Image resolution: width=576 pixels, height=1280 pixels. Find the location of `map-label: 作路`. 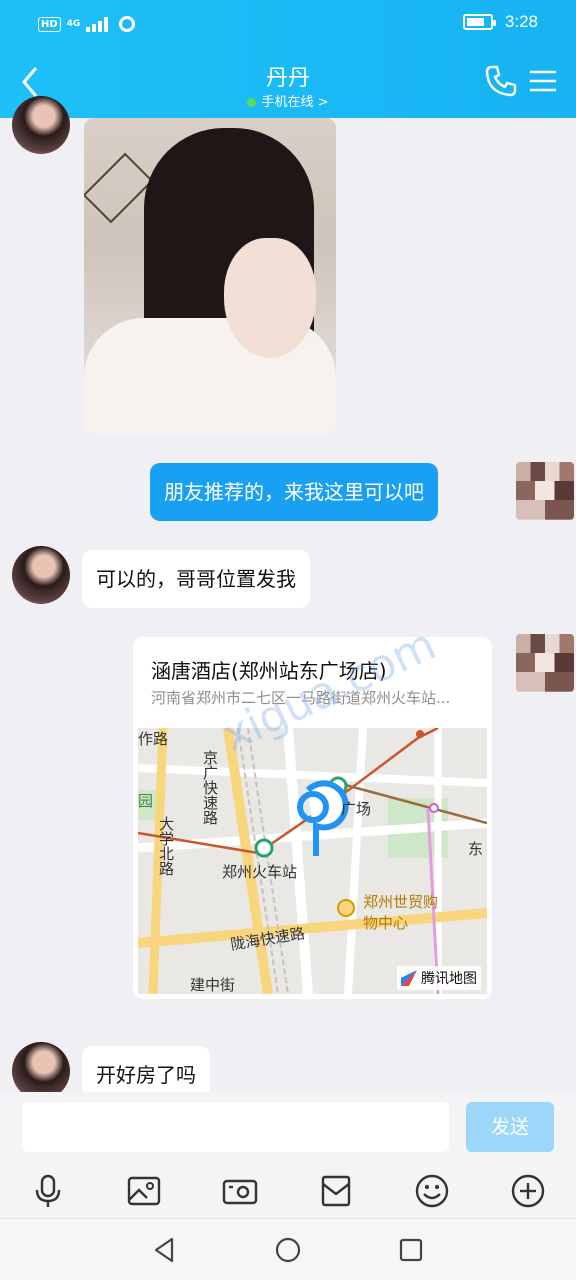

map-label: 作路 is located at coordinates (153, 739).